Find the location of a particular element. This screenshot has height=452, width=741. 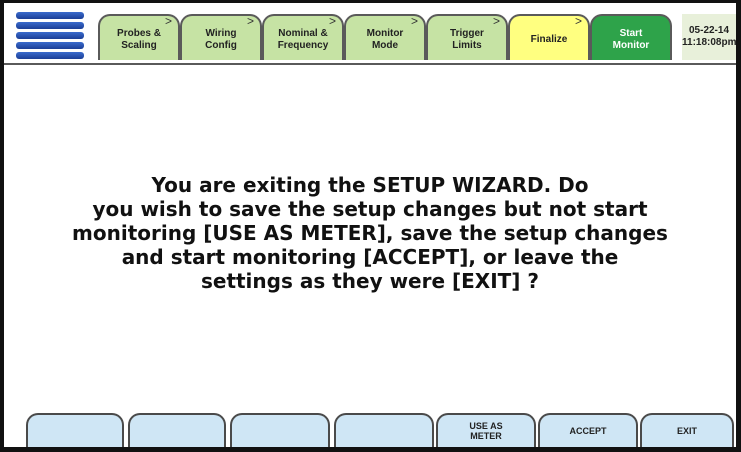

tab-start-monitor: Start Monitor is located at coordinates (631, 37).